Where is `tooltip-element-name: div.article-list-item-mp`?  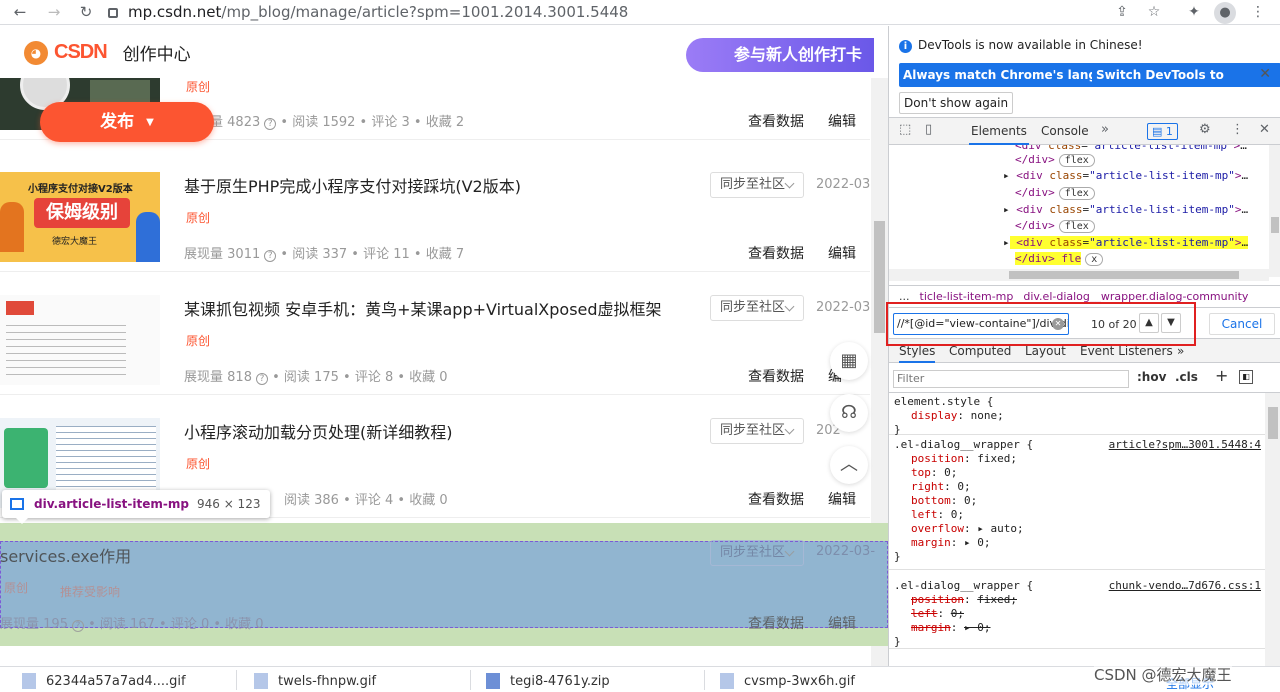 tooltip-element-name: div.article-list-item-mp is located at coordinates (111, 504).